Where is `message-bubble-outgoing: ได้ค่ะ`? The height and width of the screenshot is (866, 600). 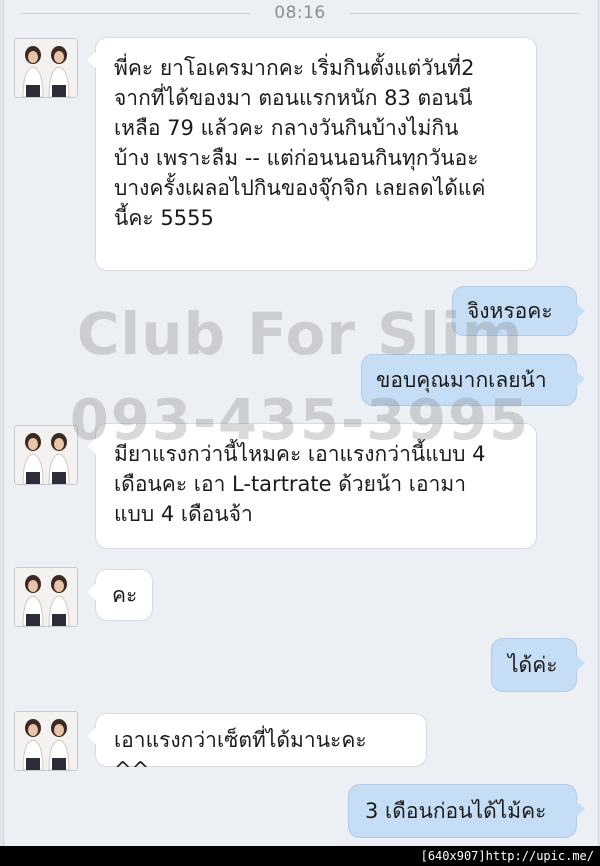
message-bubble-outgoing: ได้ค่ะ is located at coordinates (538, 665).